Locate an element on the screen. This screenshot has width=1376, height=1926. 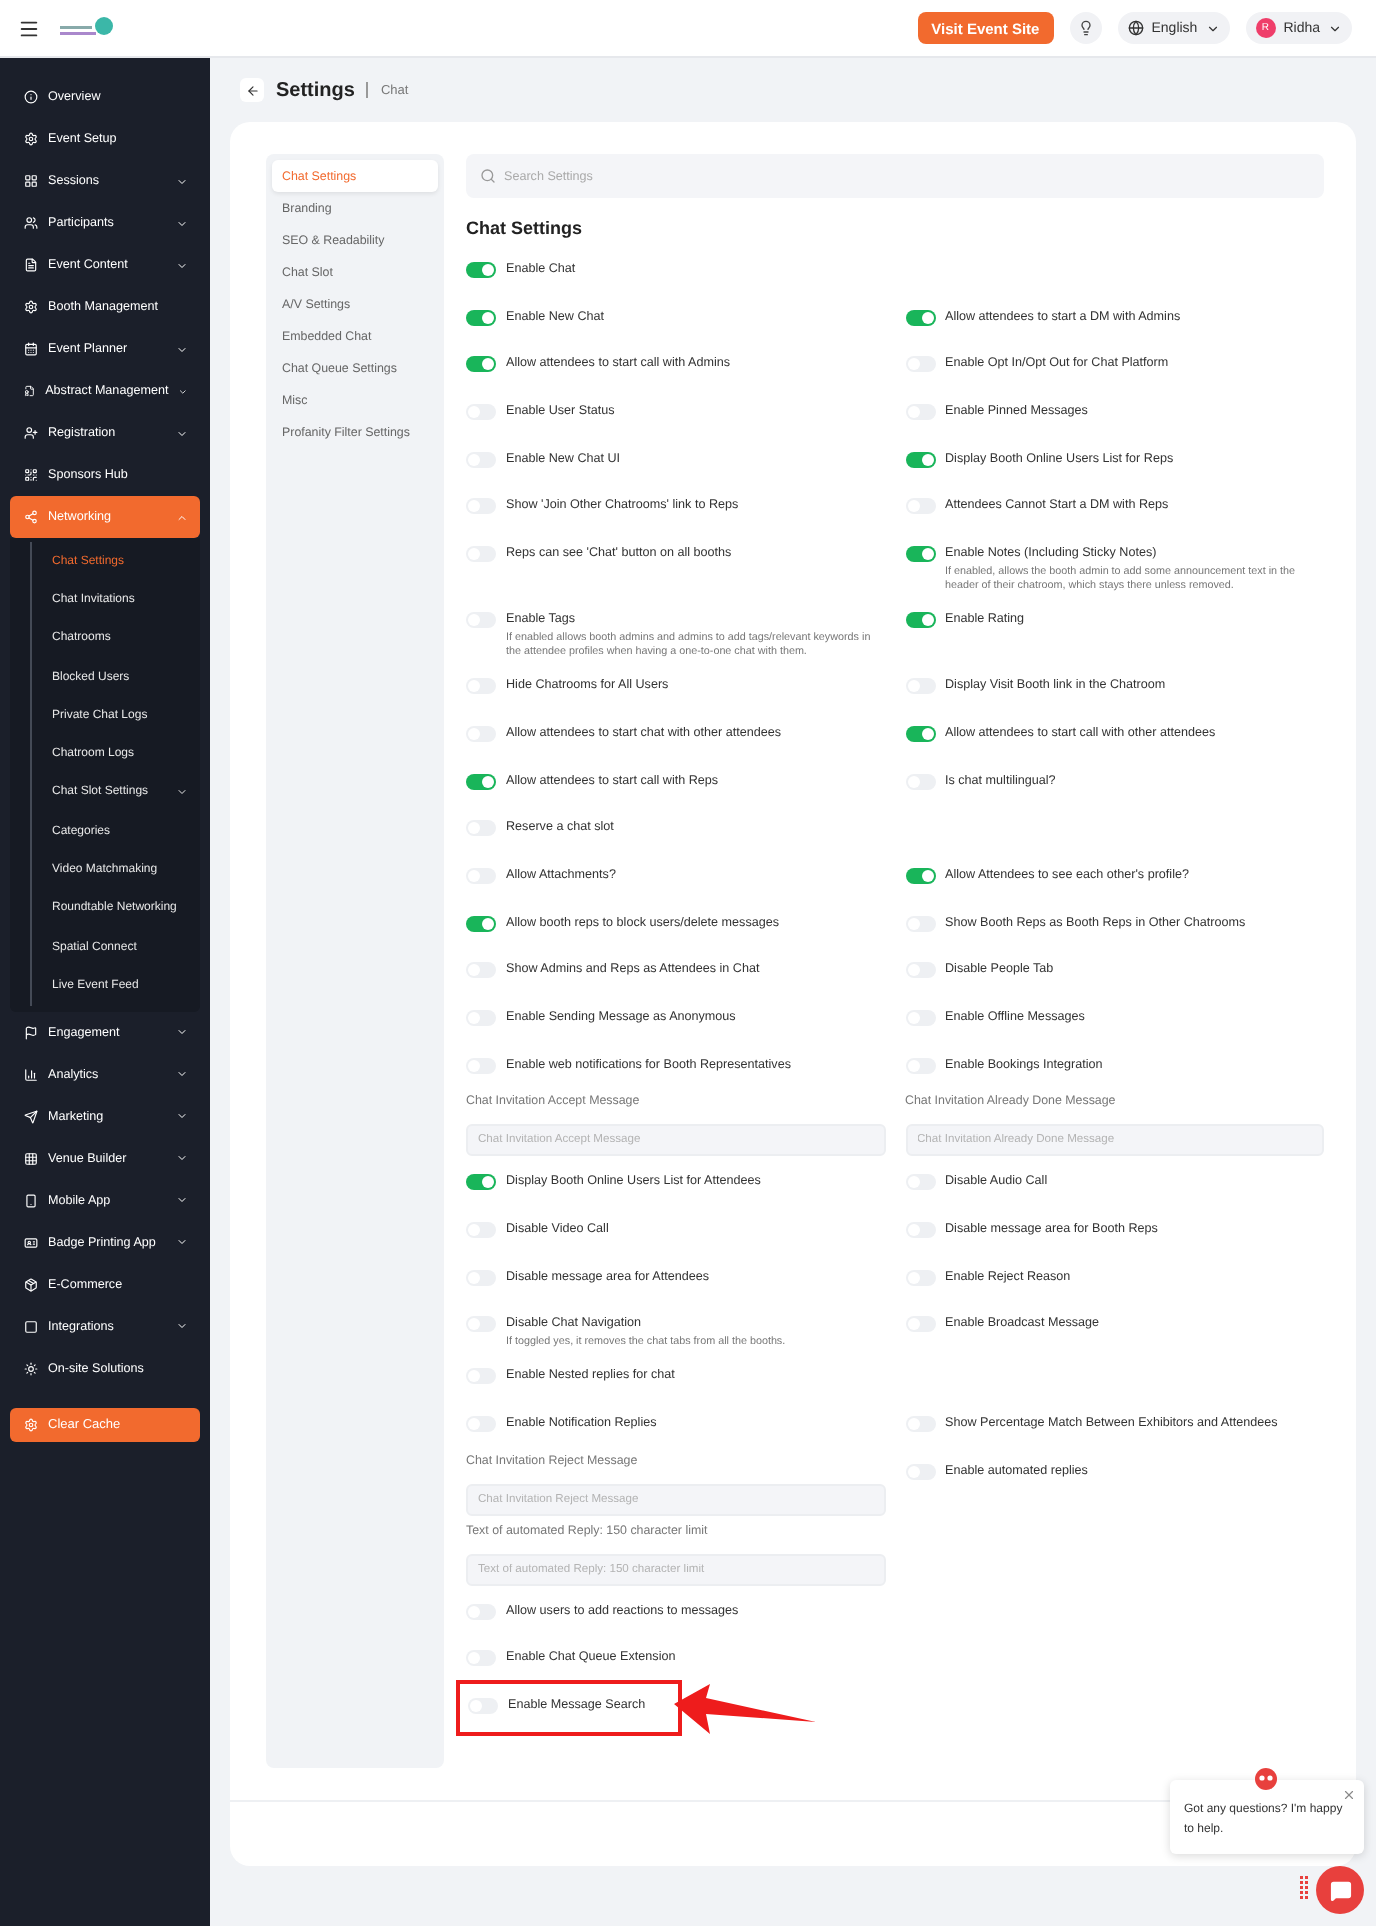
badge-icon is located at coordinates (31, 1242).